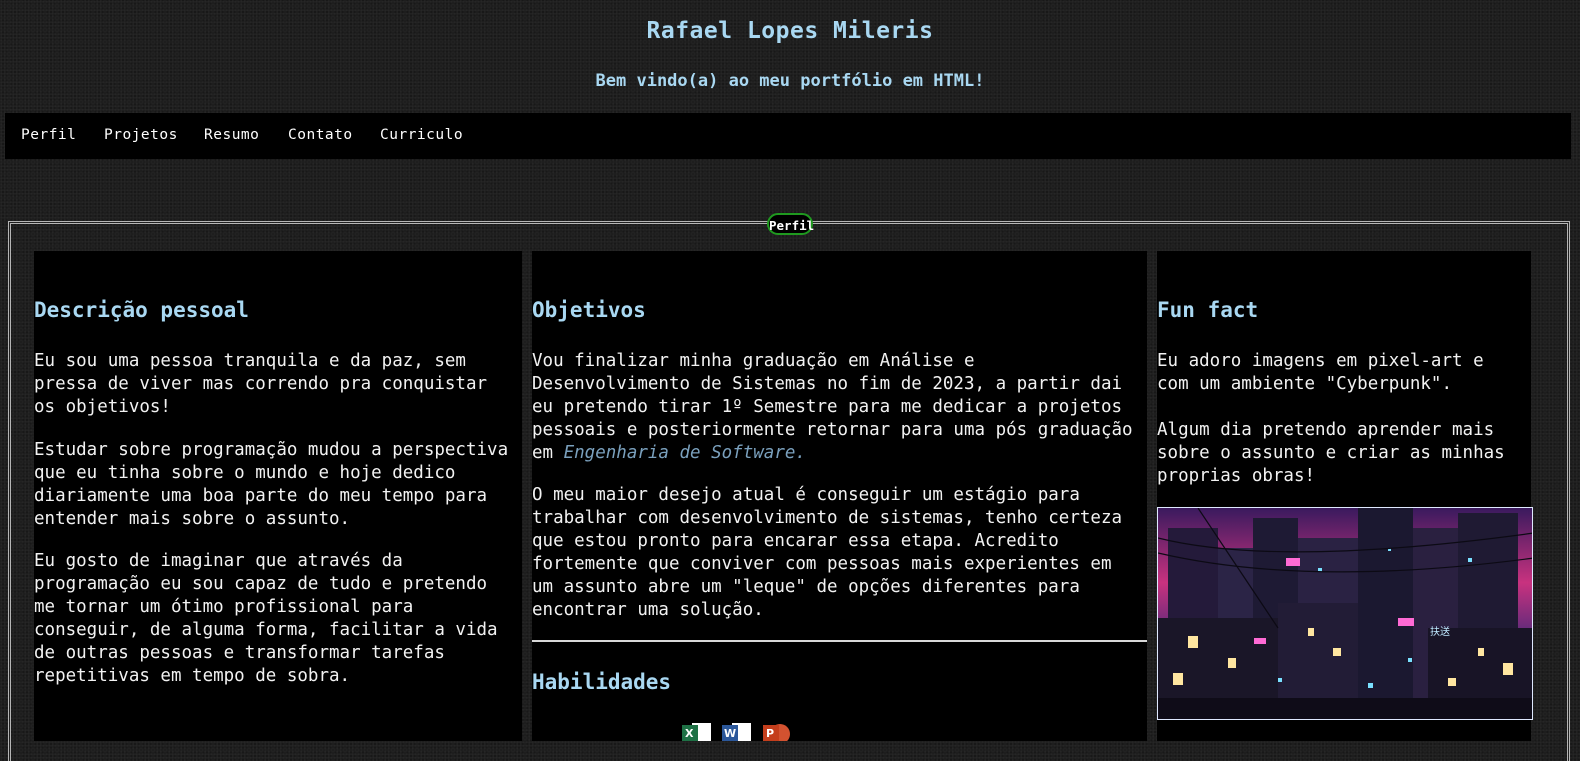 The width and height of the screenshot is (1580, 761). I want to click on section-legend: Perfil, so click(790, 224).